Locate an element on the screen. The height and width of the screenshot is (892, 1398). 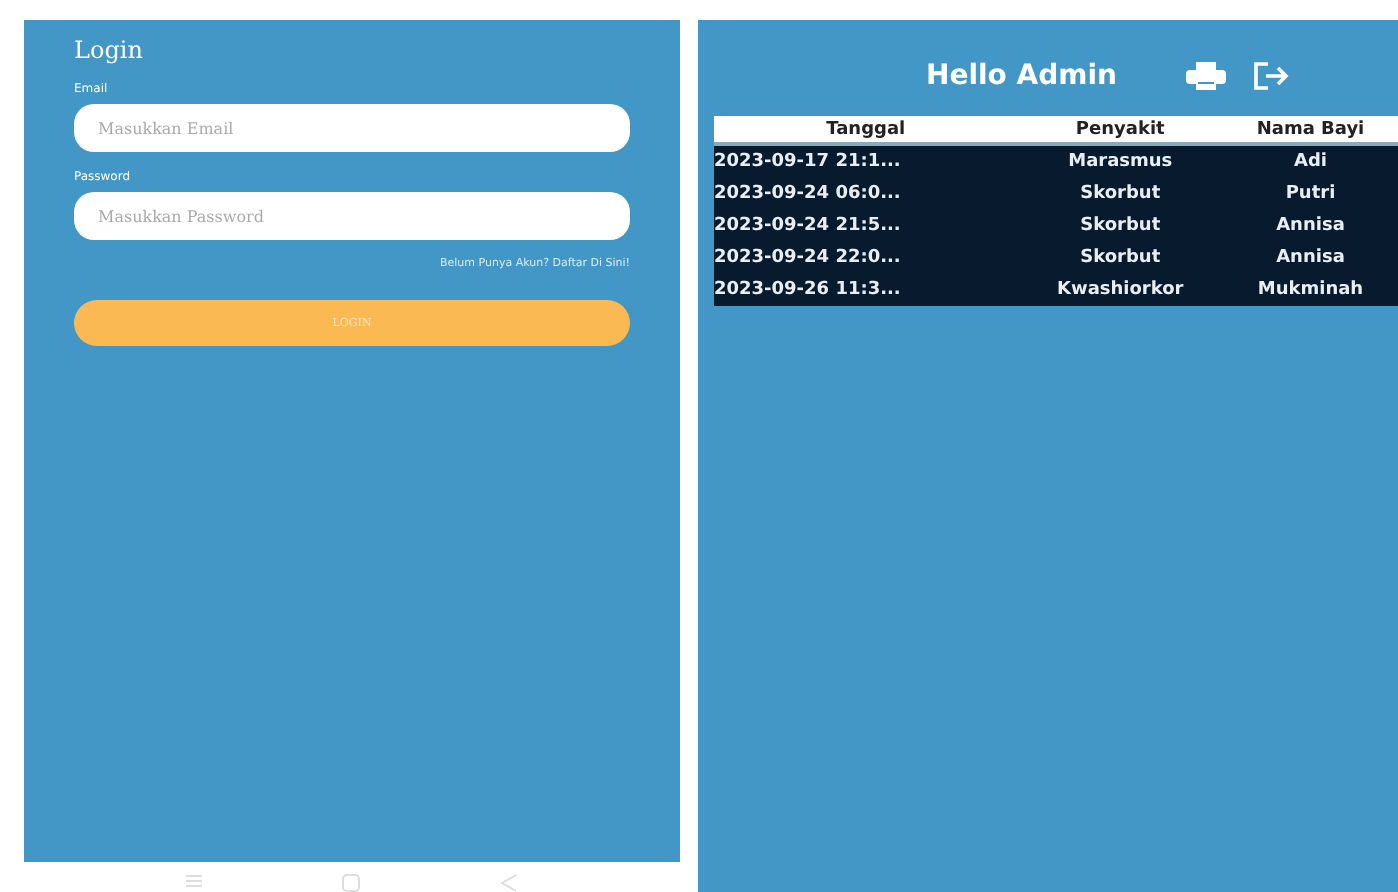
logout-icon is located at coordinates (1271, 76).